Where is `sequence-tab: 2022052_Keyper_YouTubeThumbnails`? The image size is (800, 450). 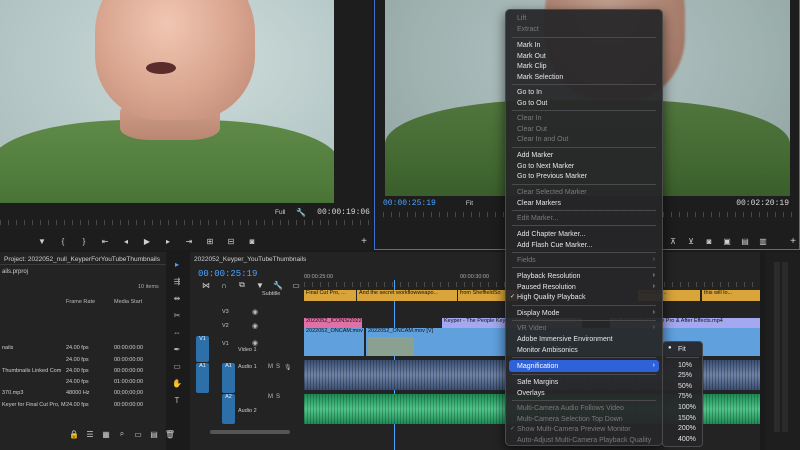 sequence-tab: 2022052_Keyper_YouTubeThumbnails is located at coordinates (250, 259).